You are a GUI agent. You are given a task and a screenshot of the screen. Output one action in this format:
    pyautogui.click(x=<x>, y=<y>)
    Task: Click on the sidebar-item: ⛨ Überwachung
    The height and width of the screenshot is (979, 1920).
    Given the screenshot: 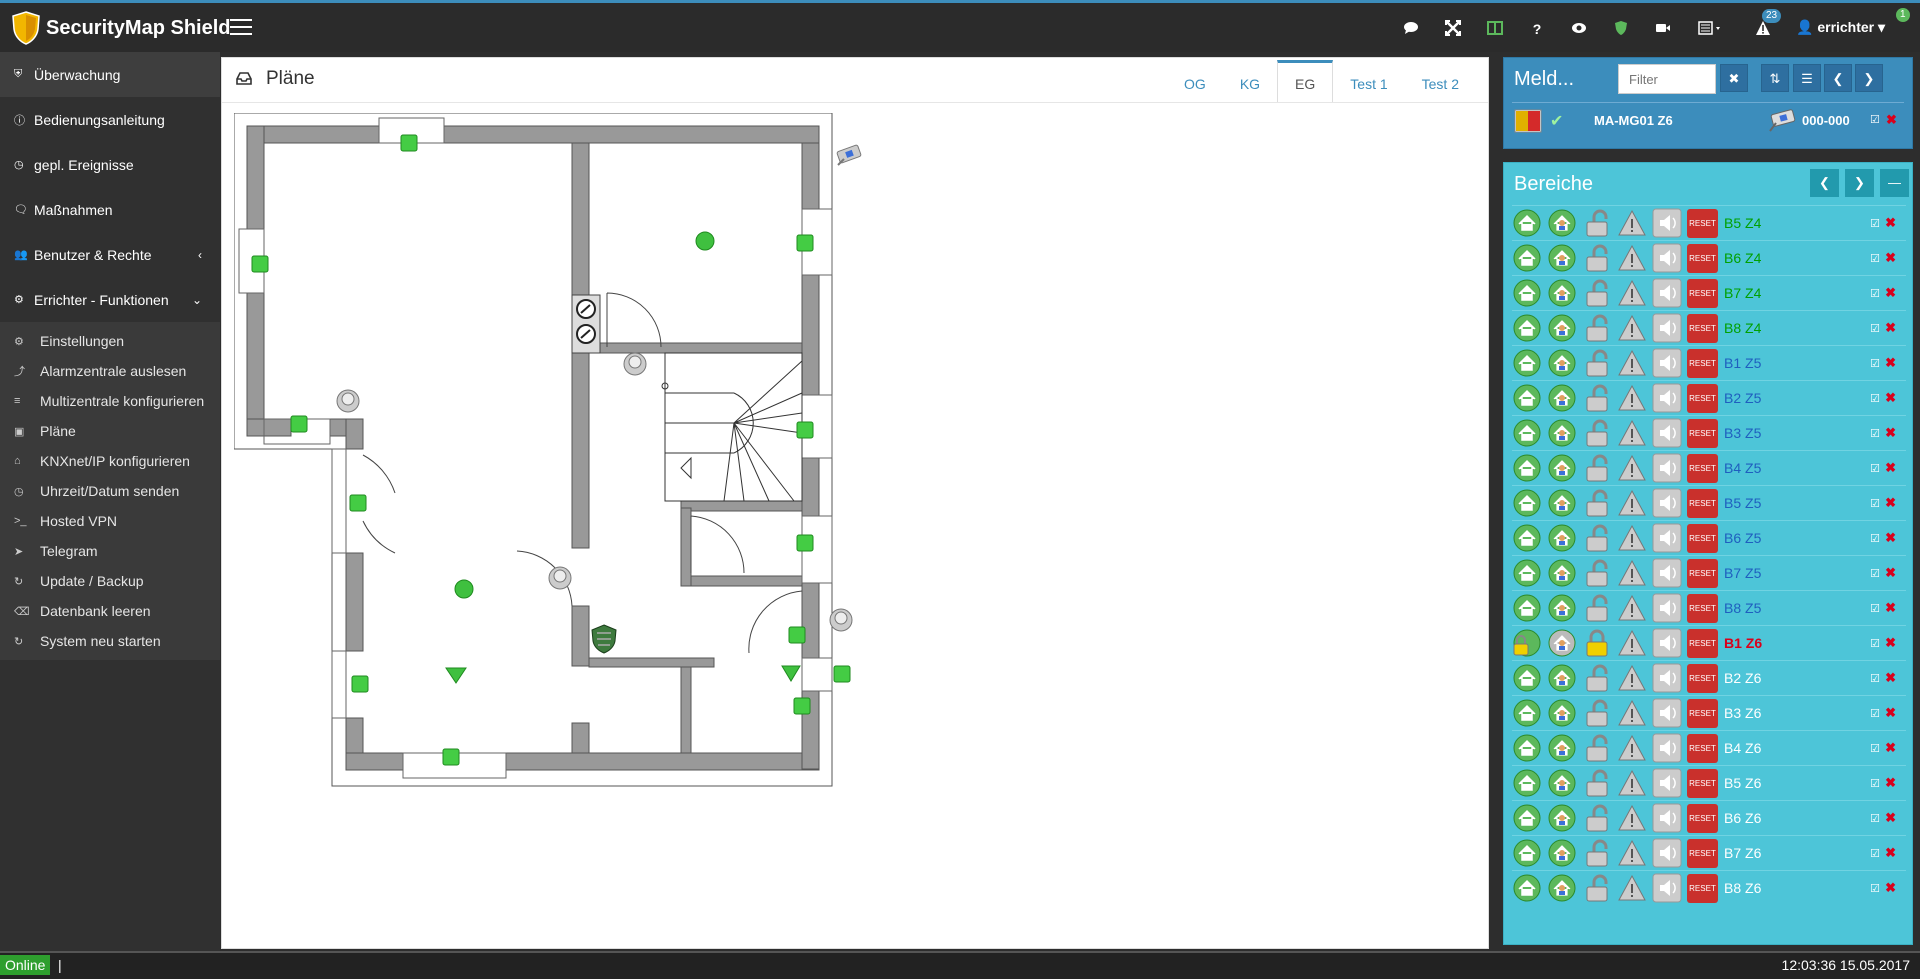 What is the action you would take?
    pyautogui.click(x=110, y=74)
    